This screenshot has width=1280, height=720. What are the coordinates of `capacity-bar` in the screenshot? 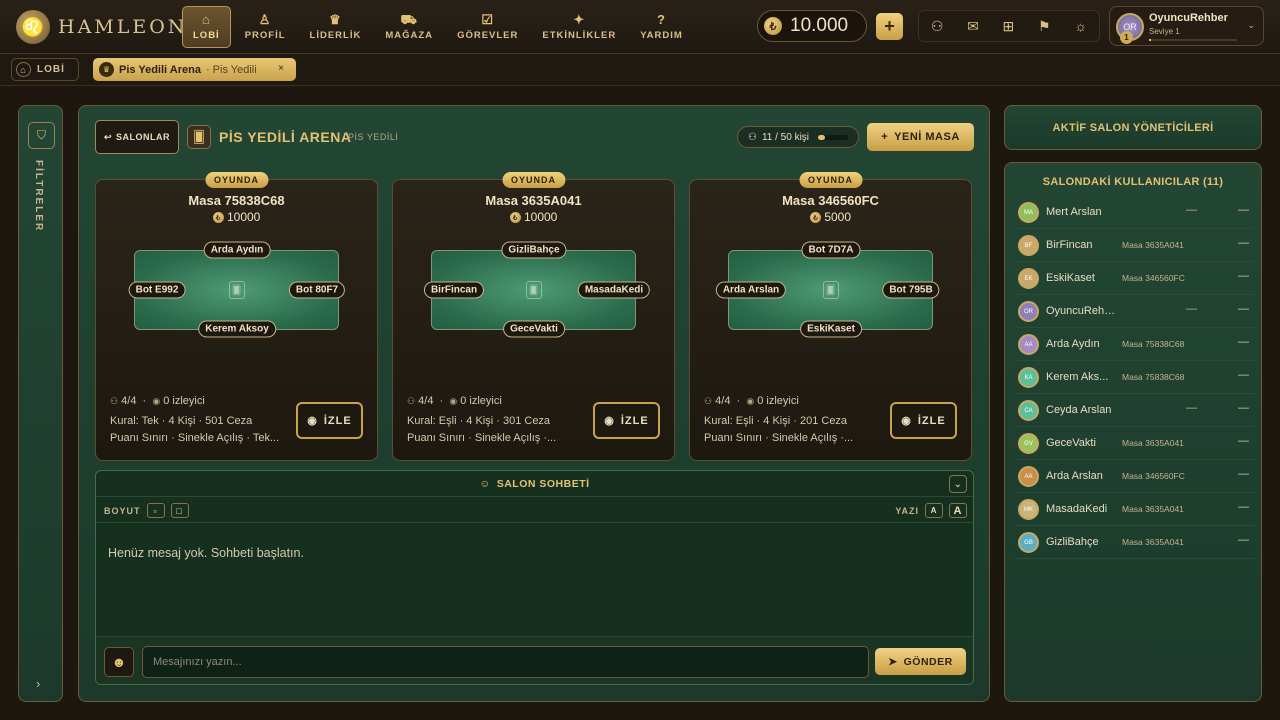 It's located at (833, 137).